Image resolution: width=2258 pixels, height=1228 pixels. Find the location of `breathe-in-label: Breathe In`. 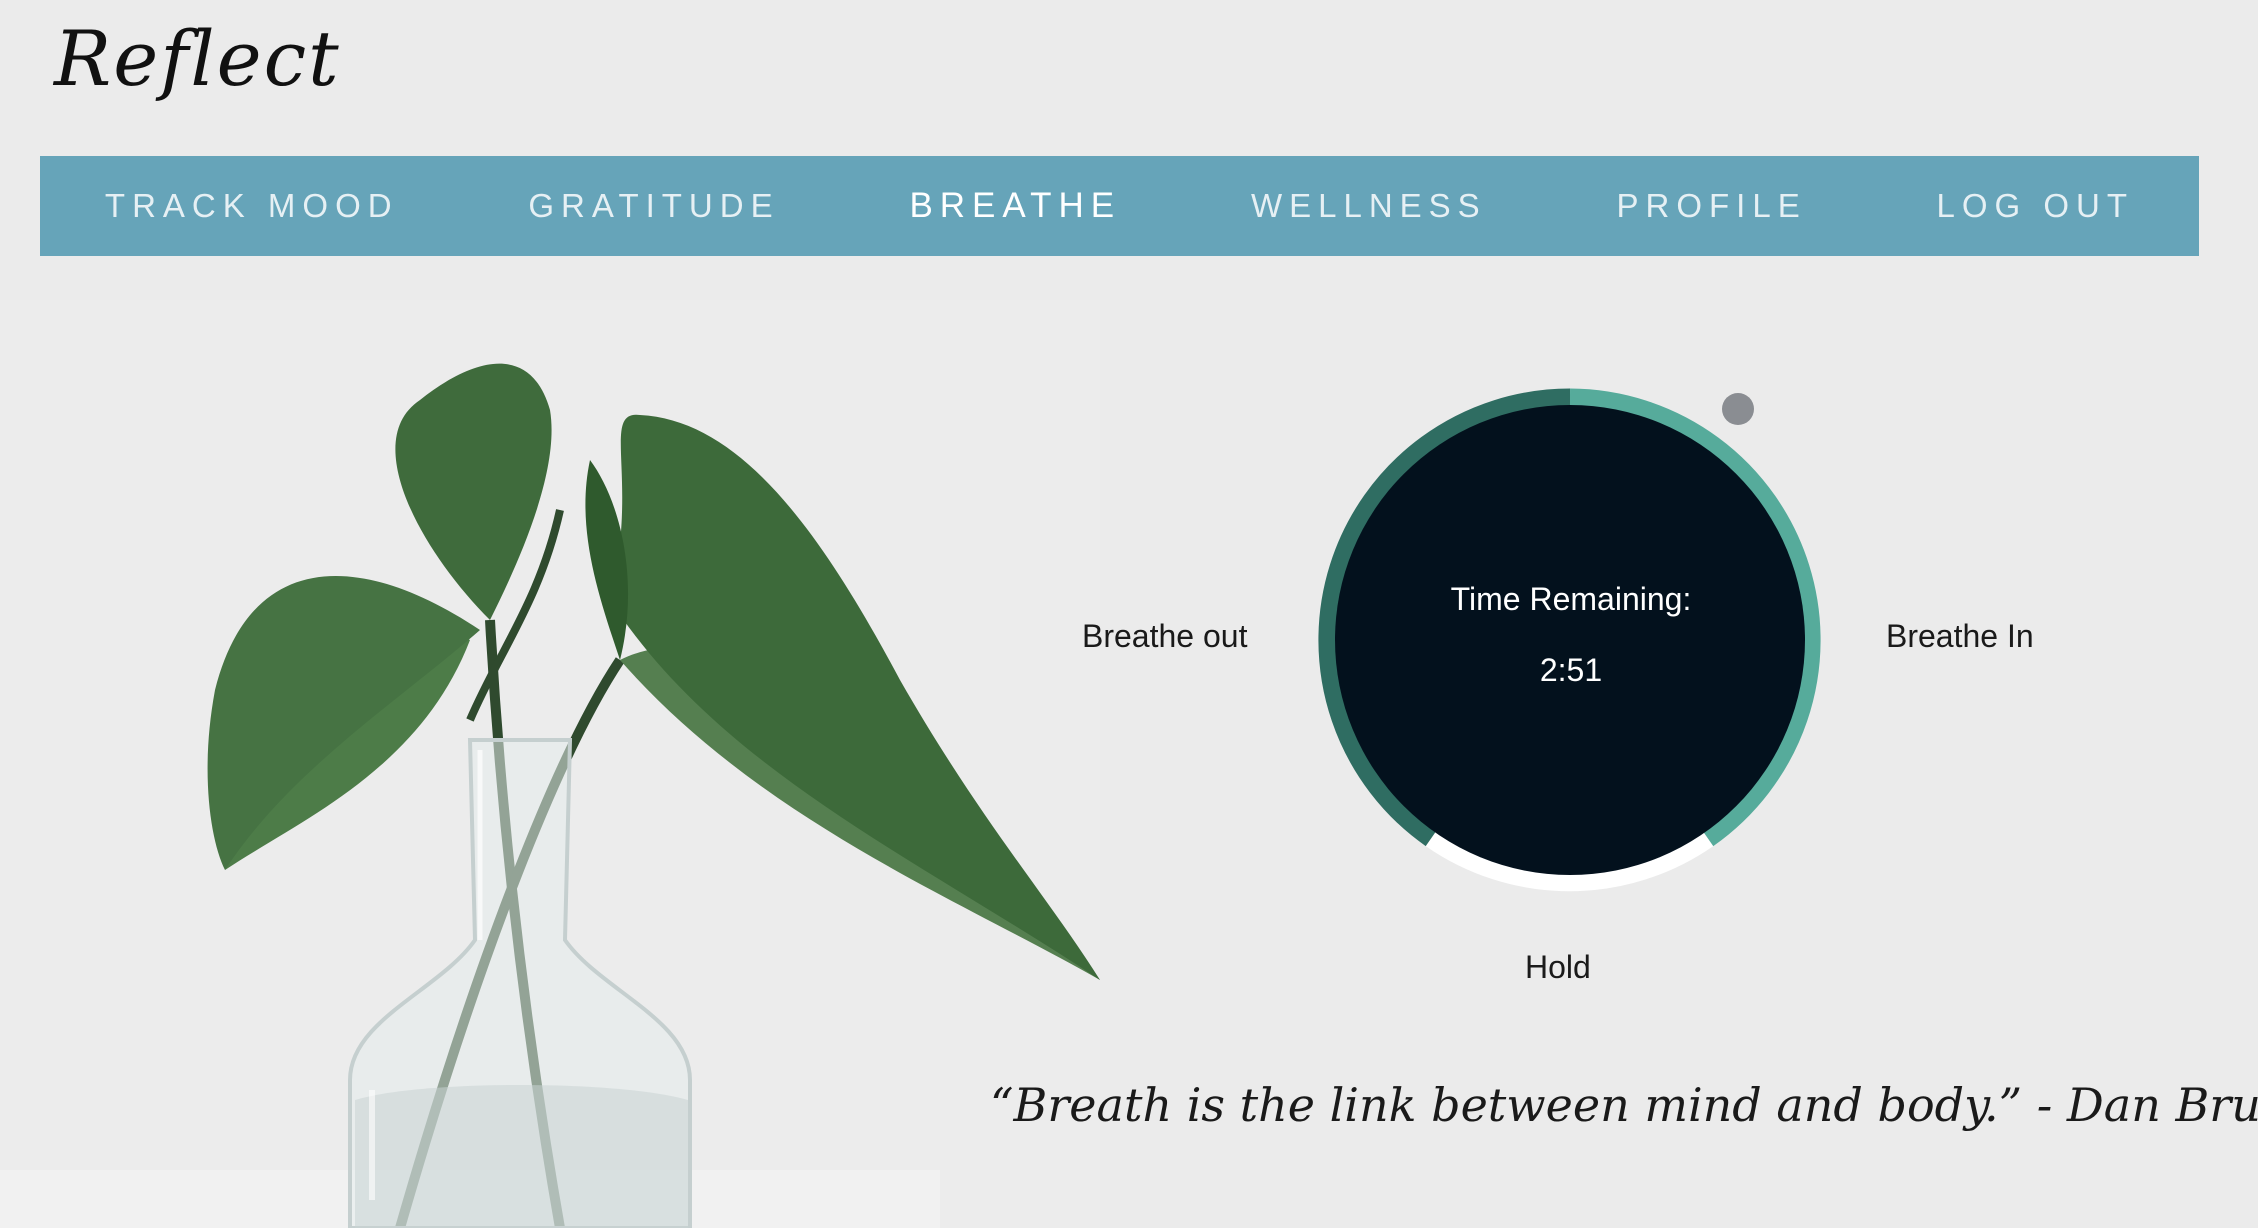

breathe-in-label: Breathe In is located at coordinates (1960, 636).